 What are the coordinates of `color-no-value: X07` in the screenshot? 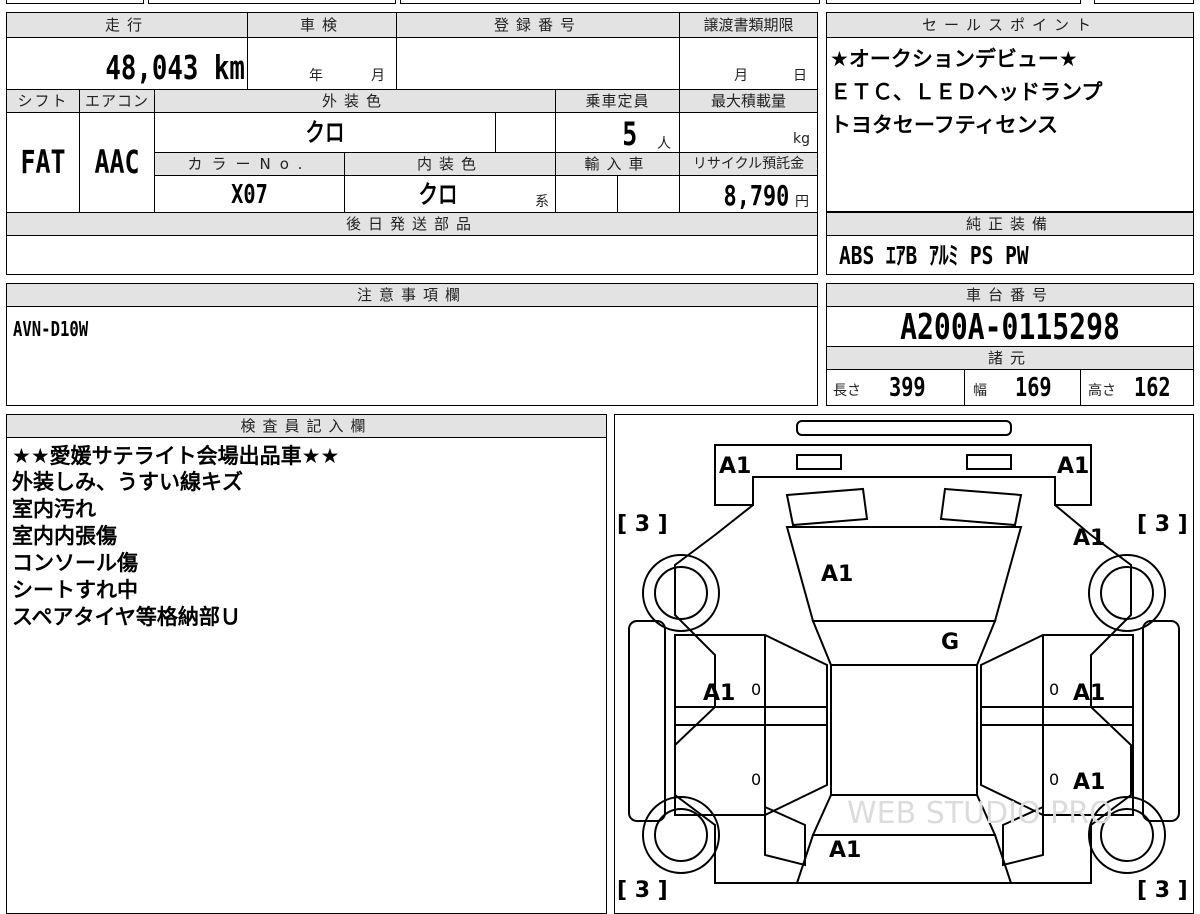 It's located at (249, 195).